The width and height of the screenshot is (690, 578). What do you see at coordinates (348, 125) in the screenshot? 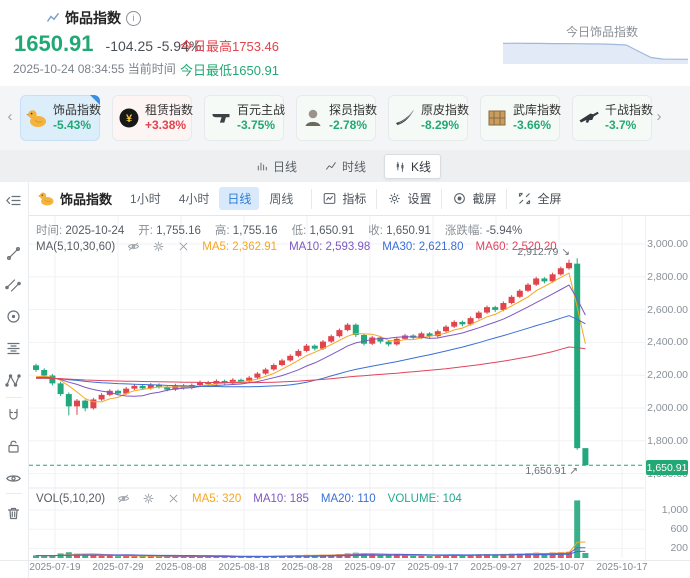
I see `card-change: -2.78%` at bounding box center [348, 125].